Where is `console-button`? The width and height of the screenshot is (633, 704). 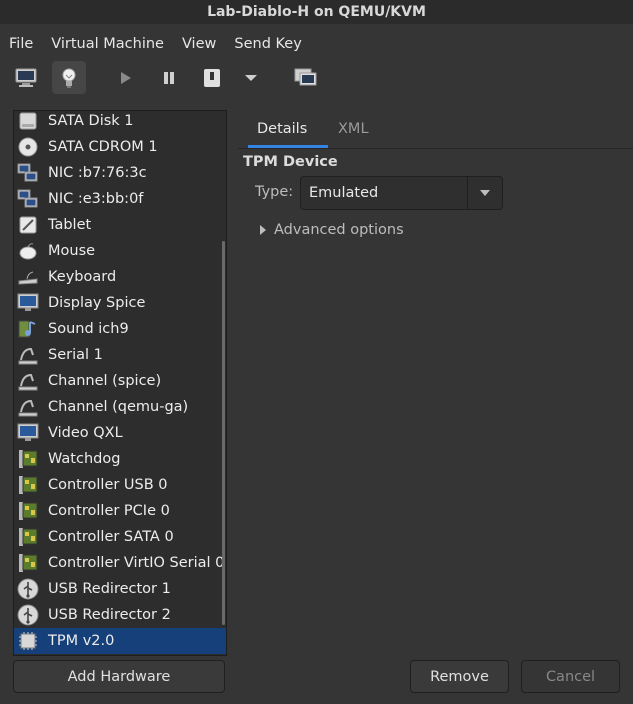
console-button is located at coordinates (26, 77).